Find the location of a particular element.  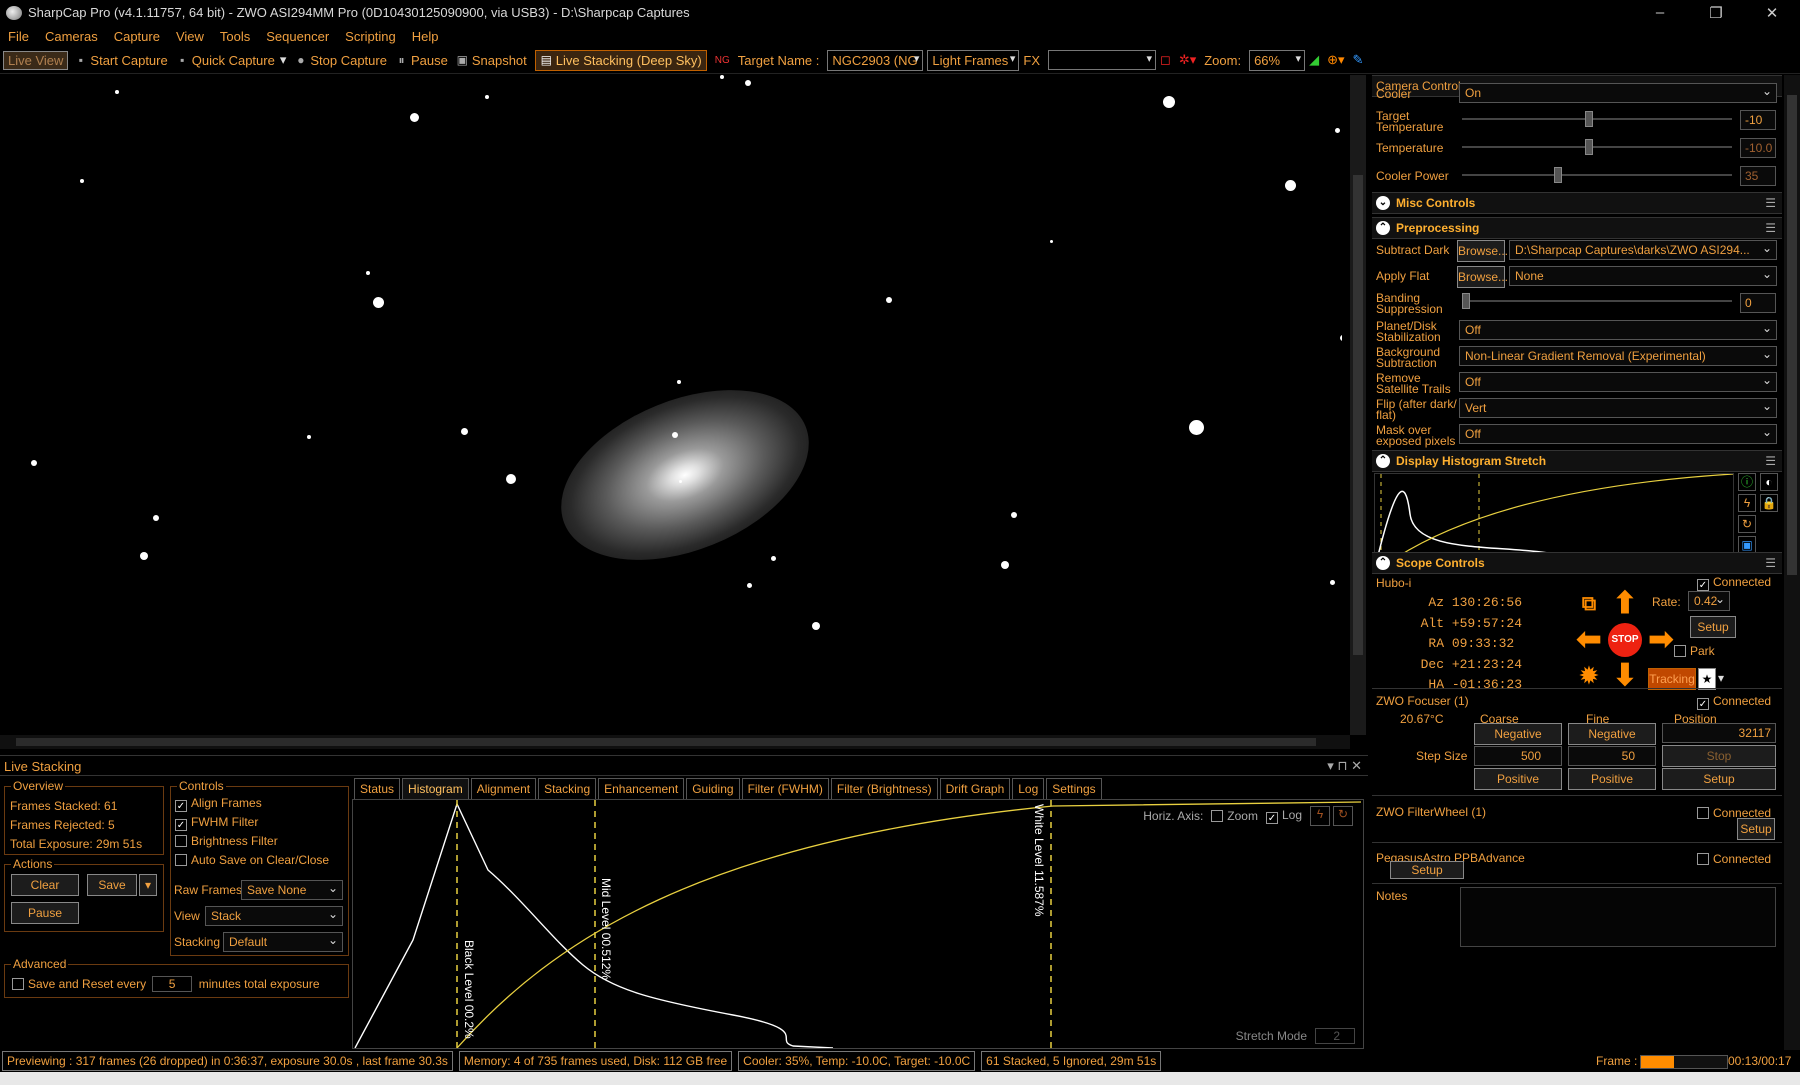

contrast-icon: ◐ is located at coordinates (1769, 482).